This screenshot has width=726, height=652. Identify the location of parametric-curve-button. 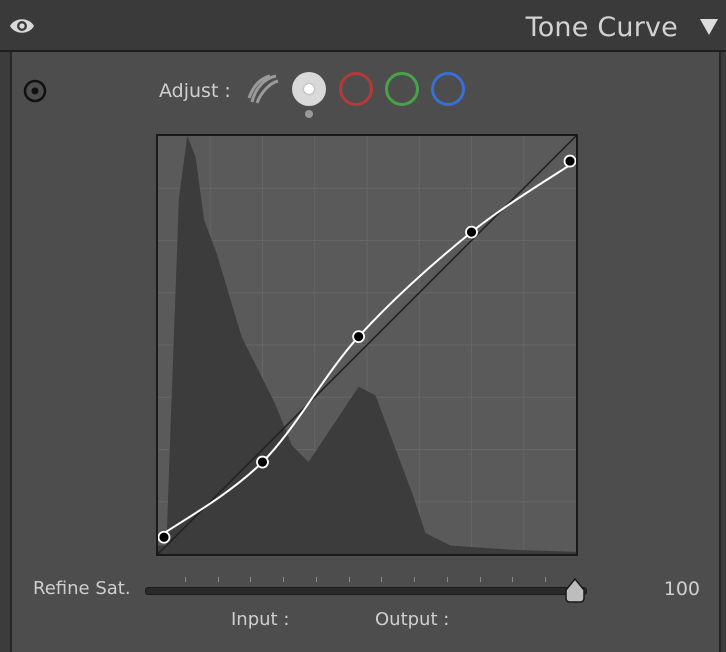
(263, 89).